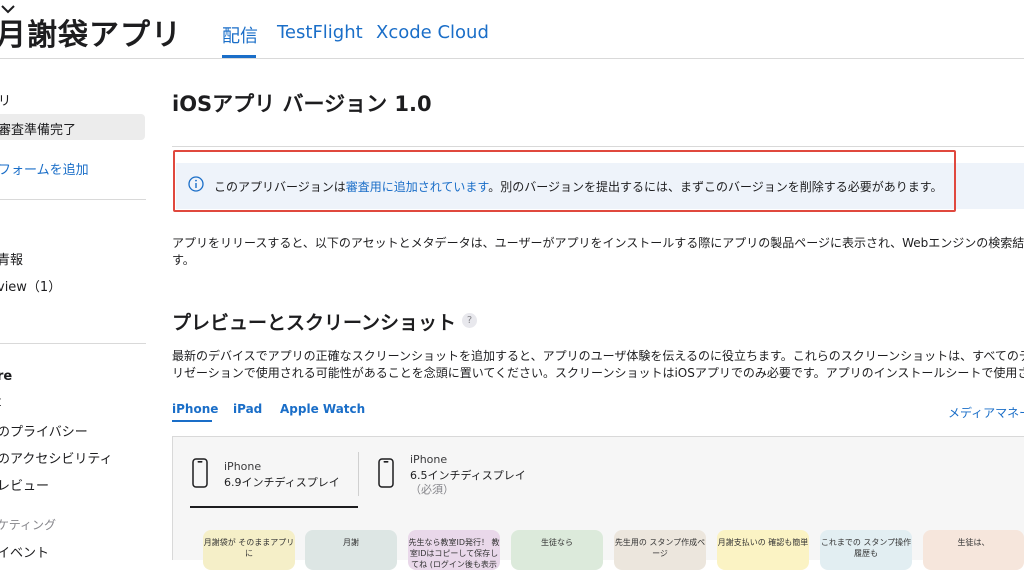 This screenshot has height=570, width=1024. Describe the element at coordinates (38, 130) in the screenshot. I see `sidebar-version-status: 審査準備完了` at that location.